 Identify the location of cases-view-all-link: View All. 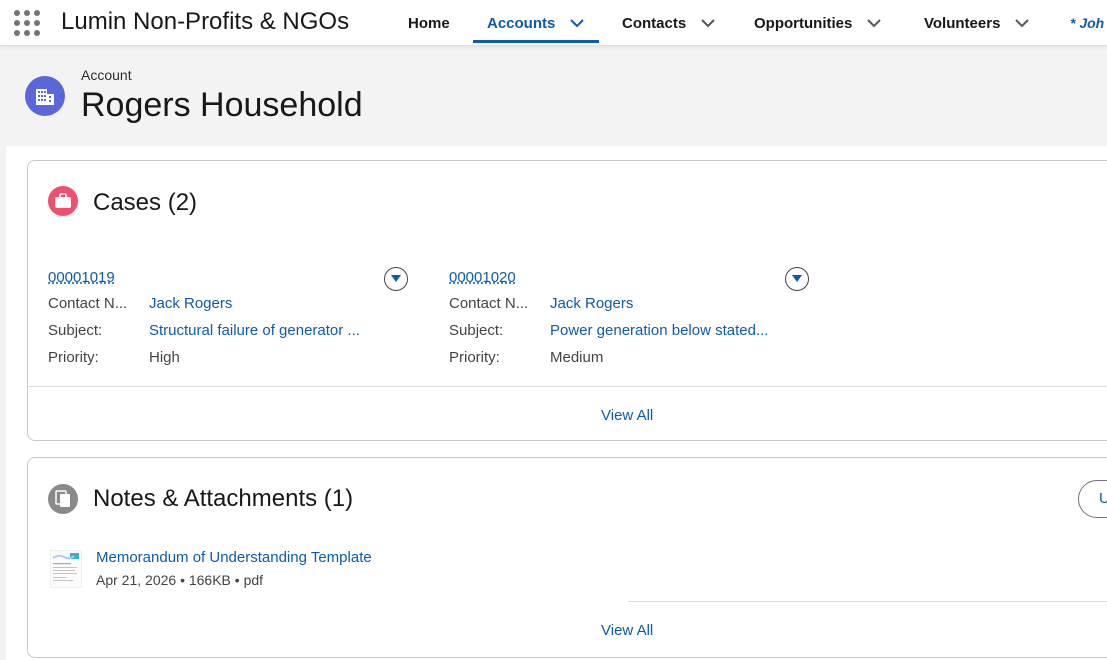
(627, 415).